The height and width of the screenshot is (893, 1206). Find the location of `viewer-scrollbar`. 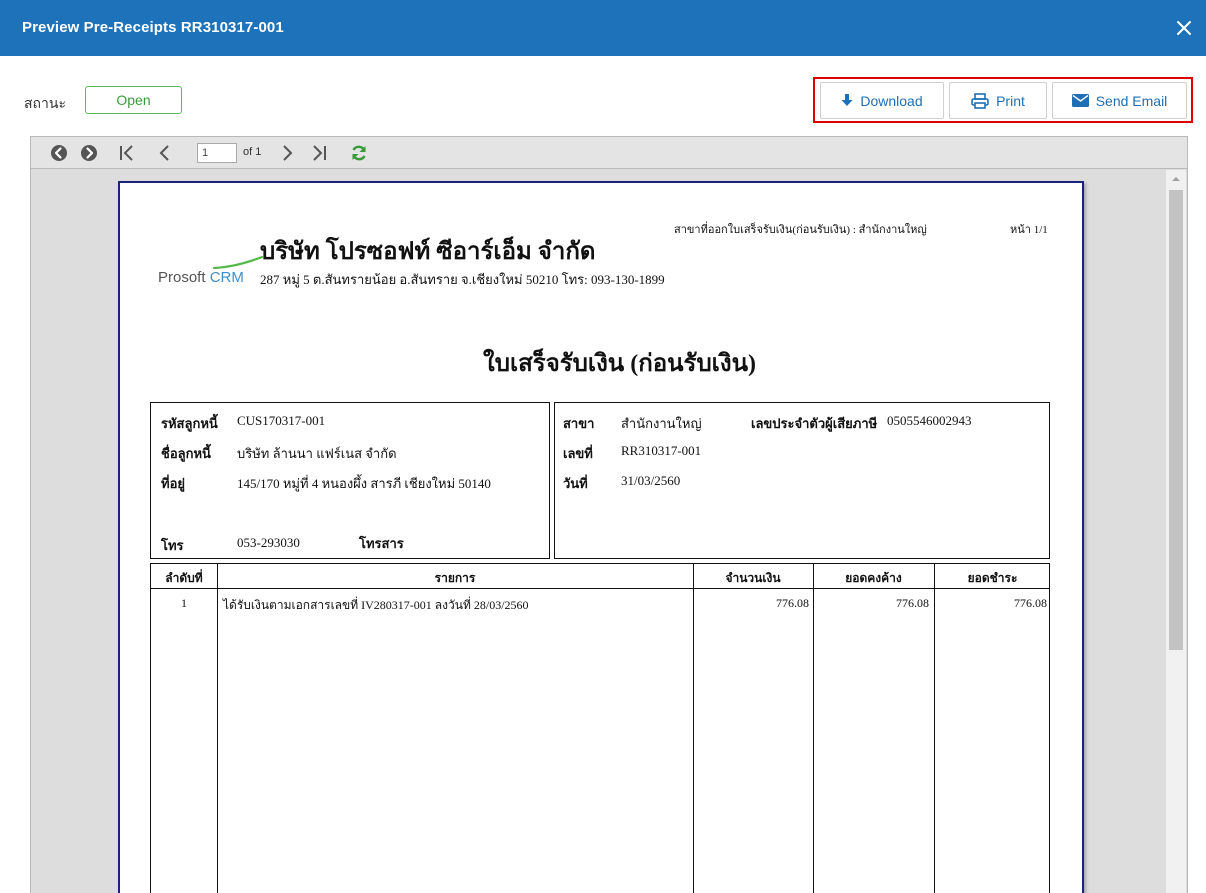

viewer-scrollbar is located at coordinates (1176, 531).